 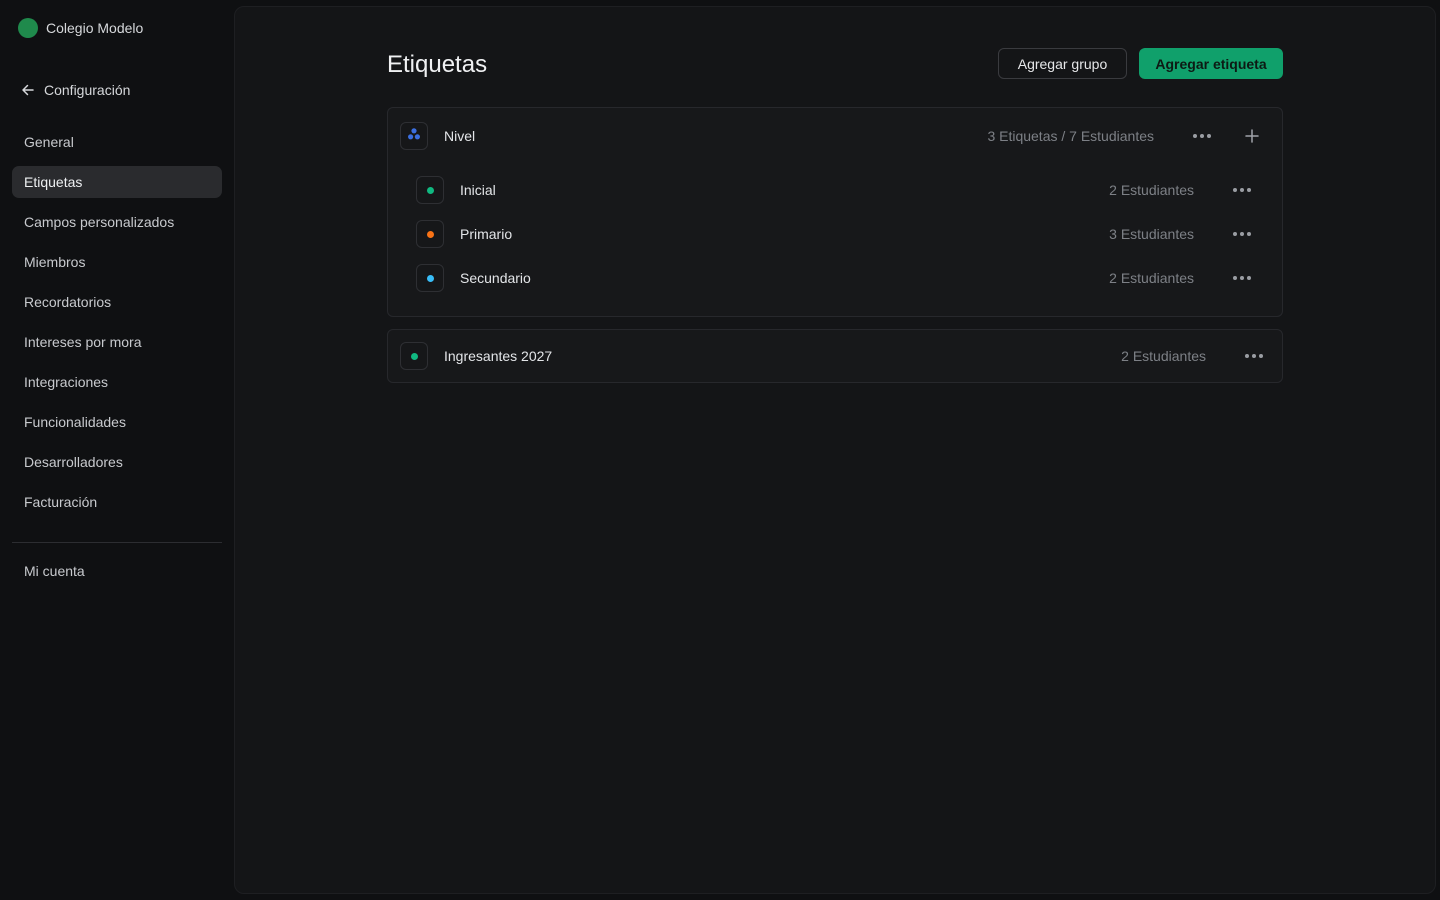 What do you see at coordinates (1151, 234) in the screenshot?
I see `tag-count: 3 Estudiantes` at bounding box center [1151, 234].